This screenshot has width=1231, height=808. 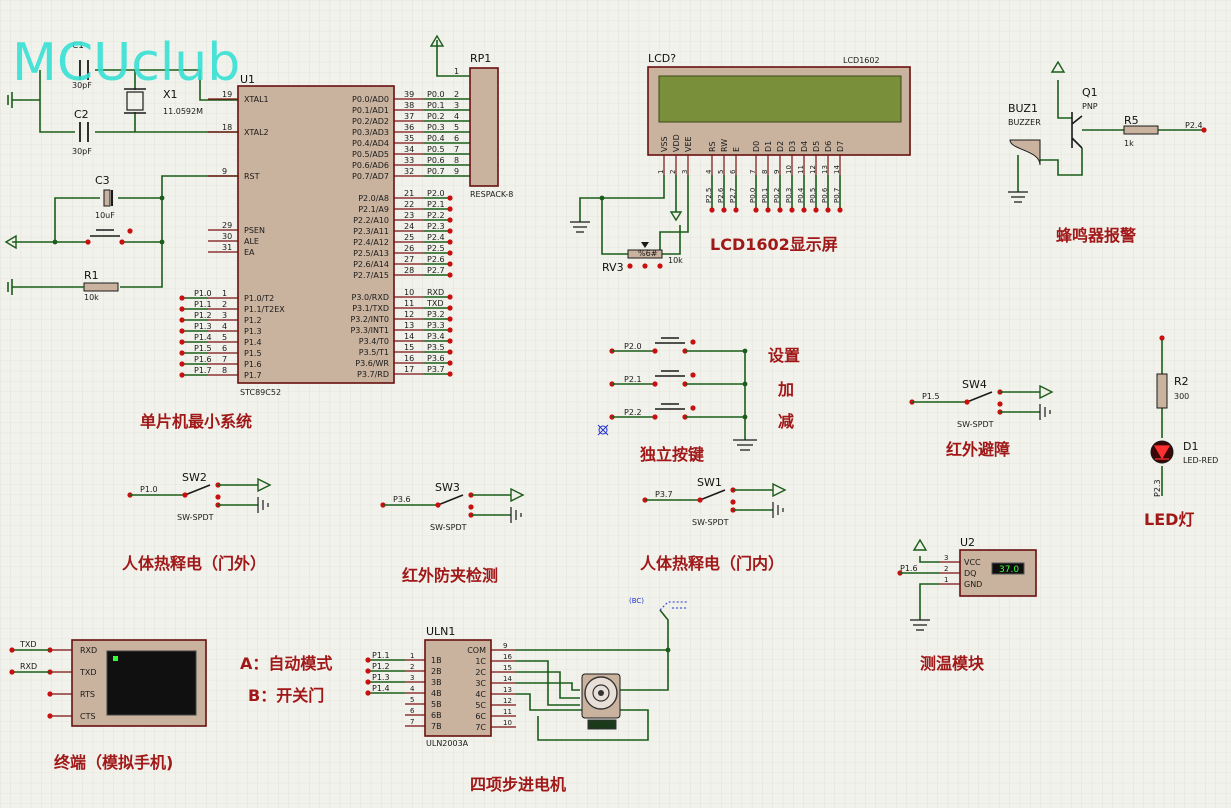 What do you see at coordinates (507, 657) in the screenshot?
I see `uln-pin-number: 16` at bounding box center [507, 657].